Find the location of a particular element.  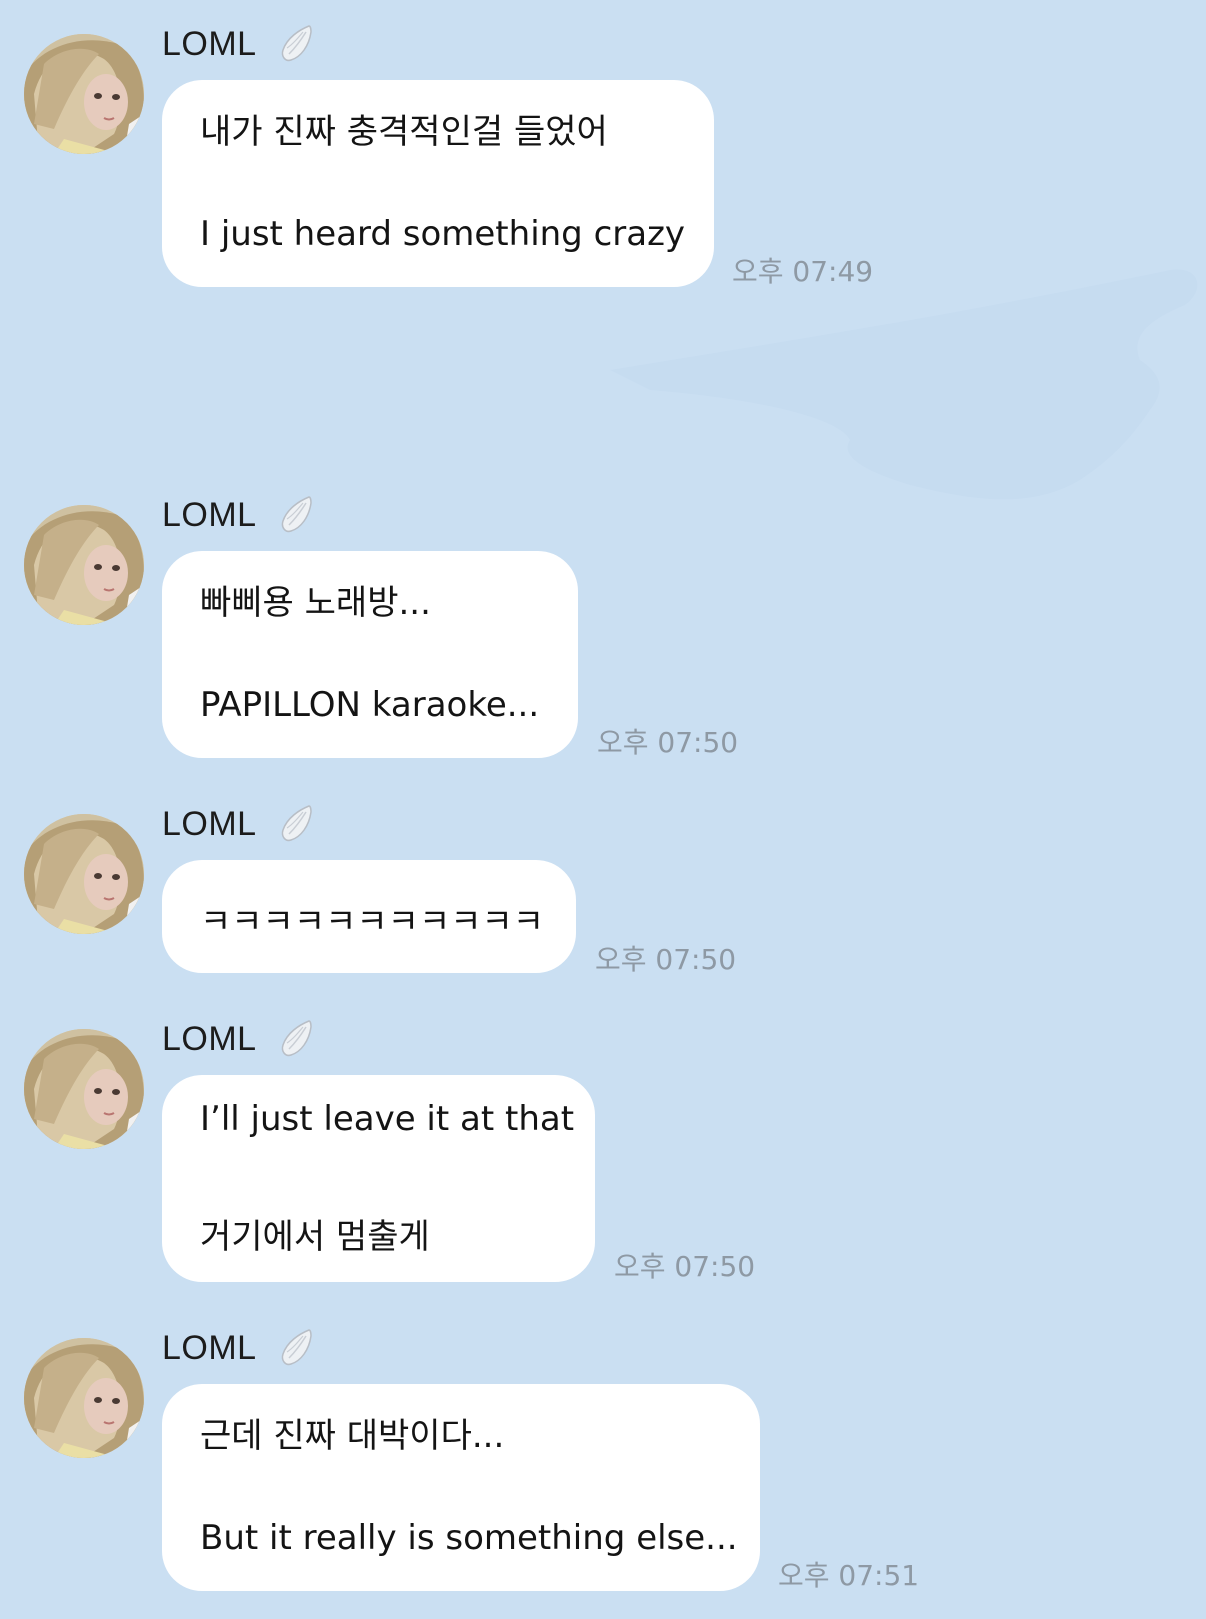

message-line-english: I’ll just leave it at that is located at coordinates (387, 1119).